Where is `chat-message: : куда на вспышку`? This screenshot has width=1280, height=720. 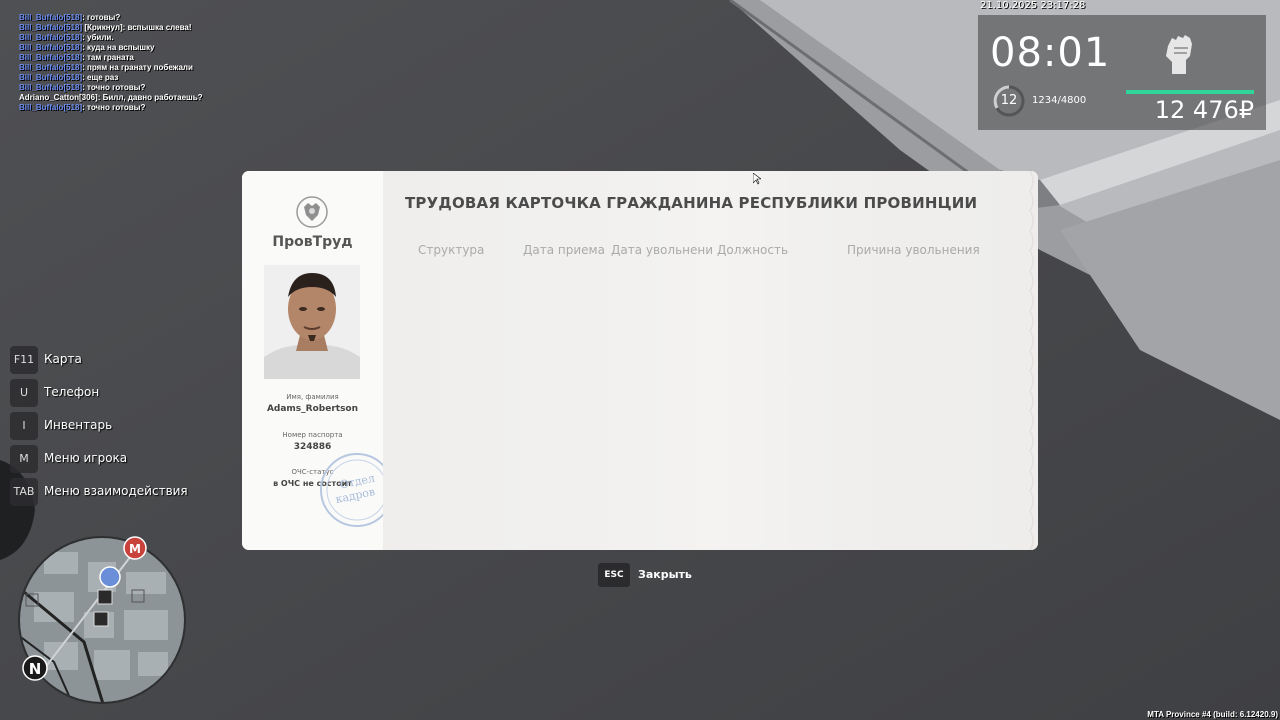 chat-message: : куда на вспышку is located at coordinates (118, 47).